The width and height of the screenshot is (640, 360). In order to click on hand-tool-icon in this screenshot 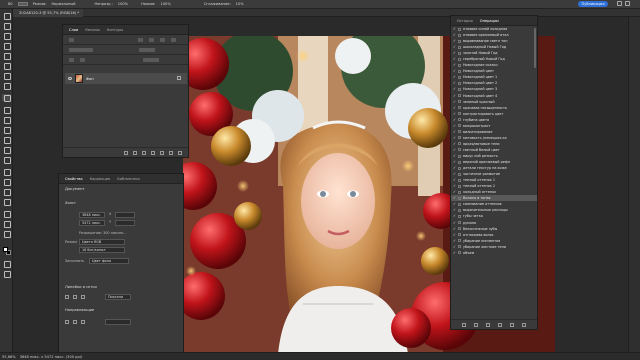, I will do `click(7, 214)`.